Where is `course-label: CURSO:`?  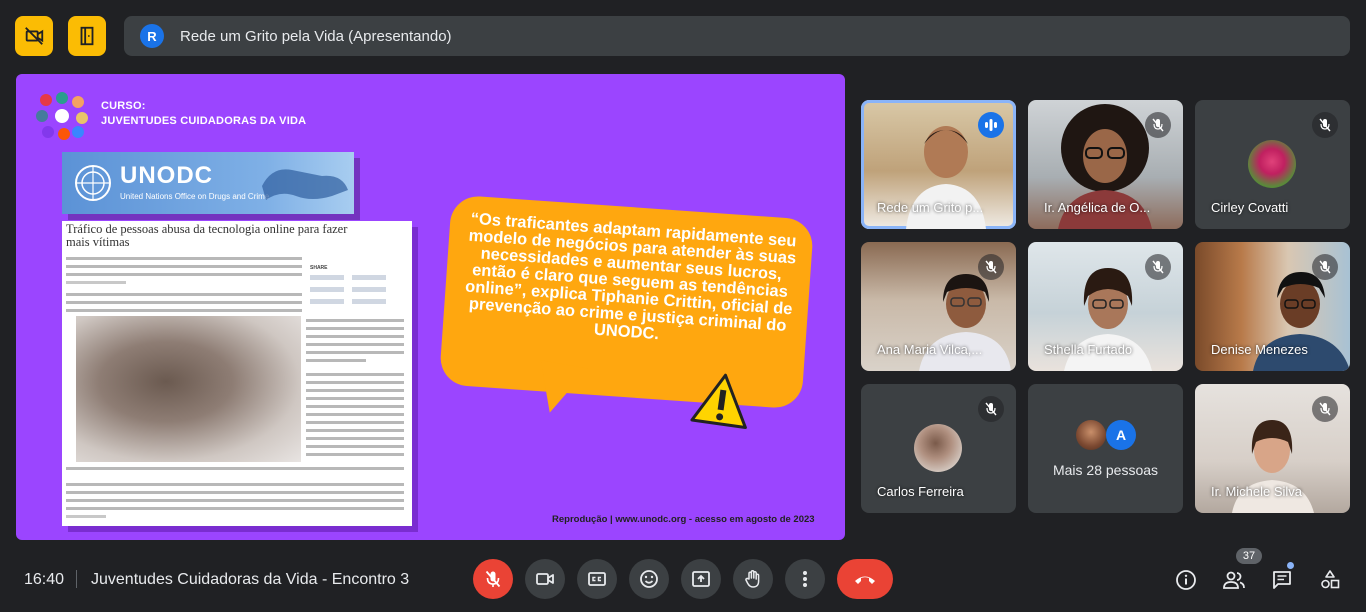
course-label: CURSO: is located at coordinates (123, 106).